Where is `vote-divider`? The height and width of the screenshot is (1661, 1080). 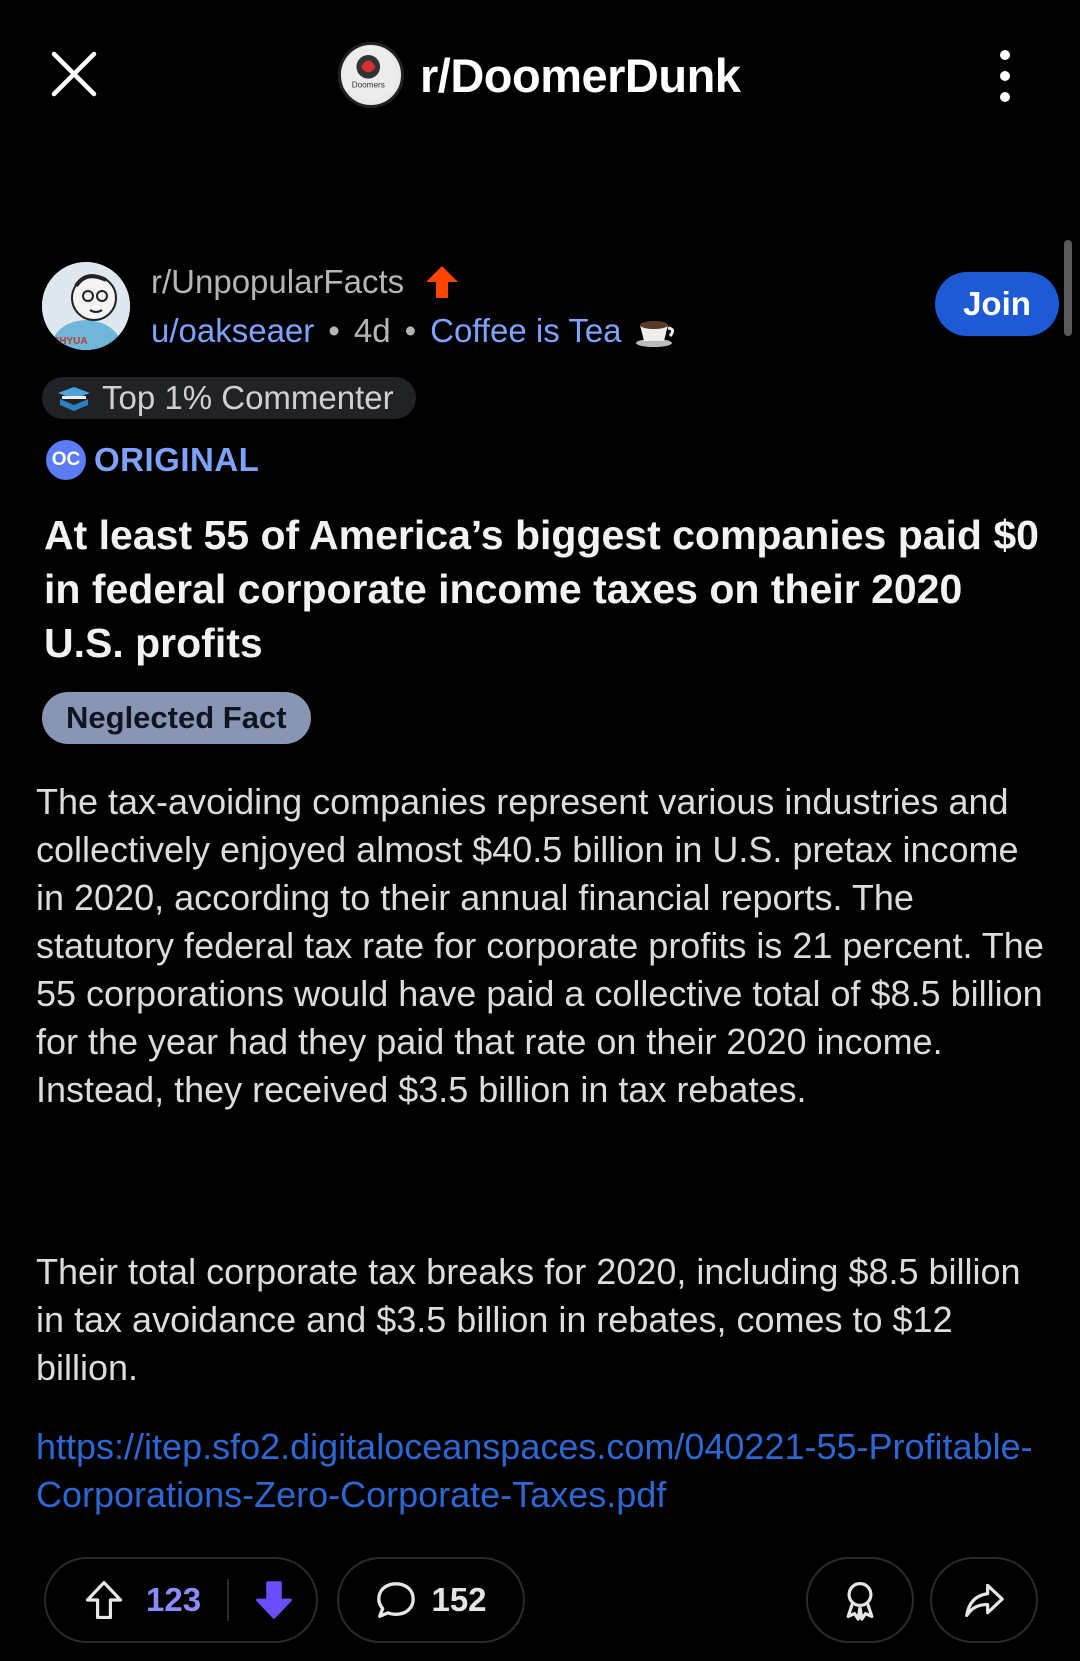 vote-divider is located at coordinates (228, 1600).